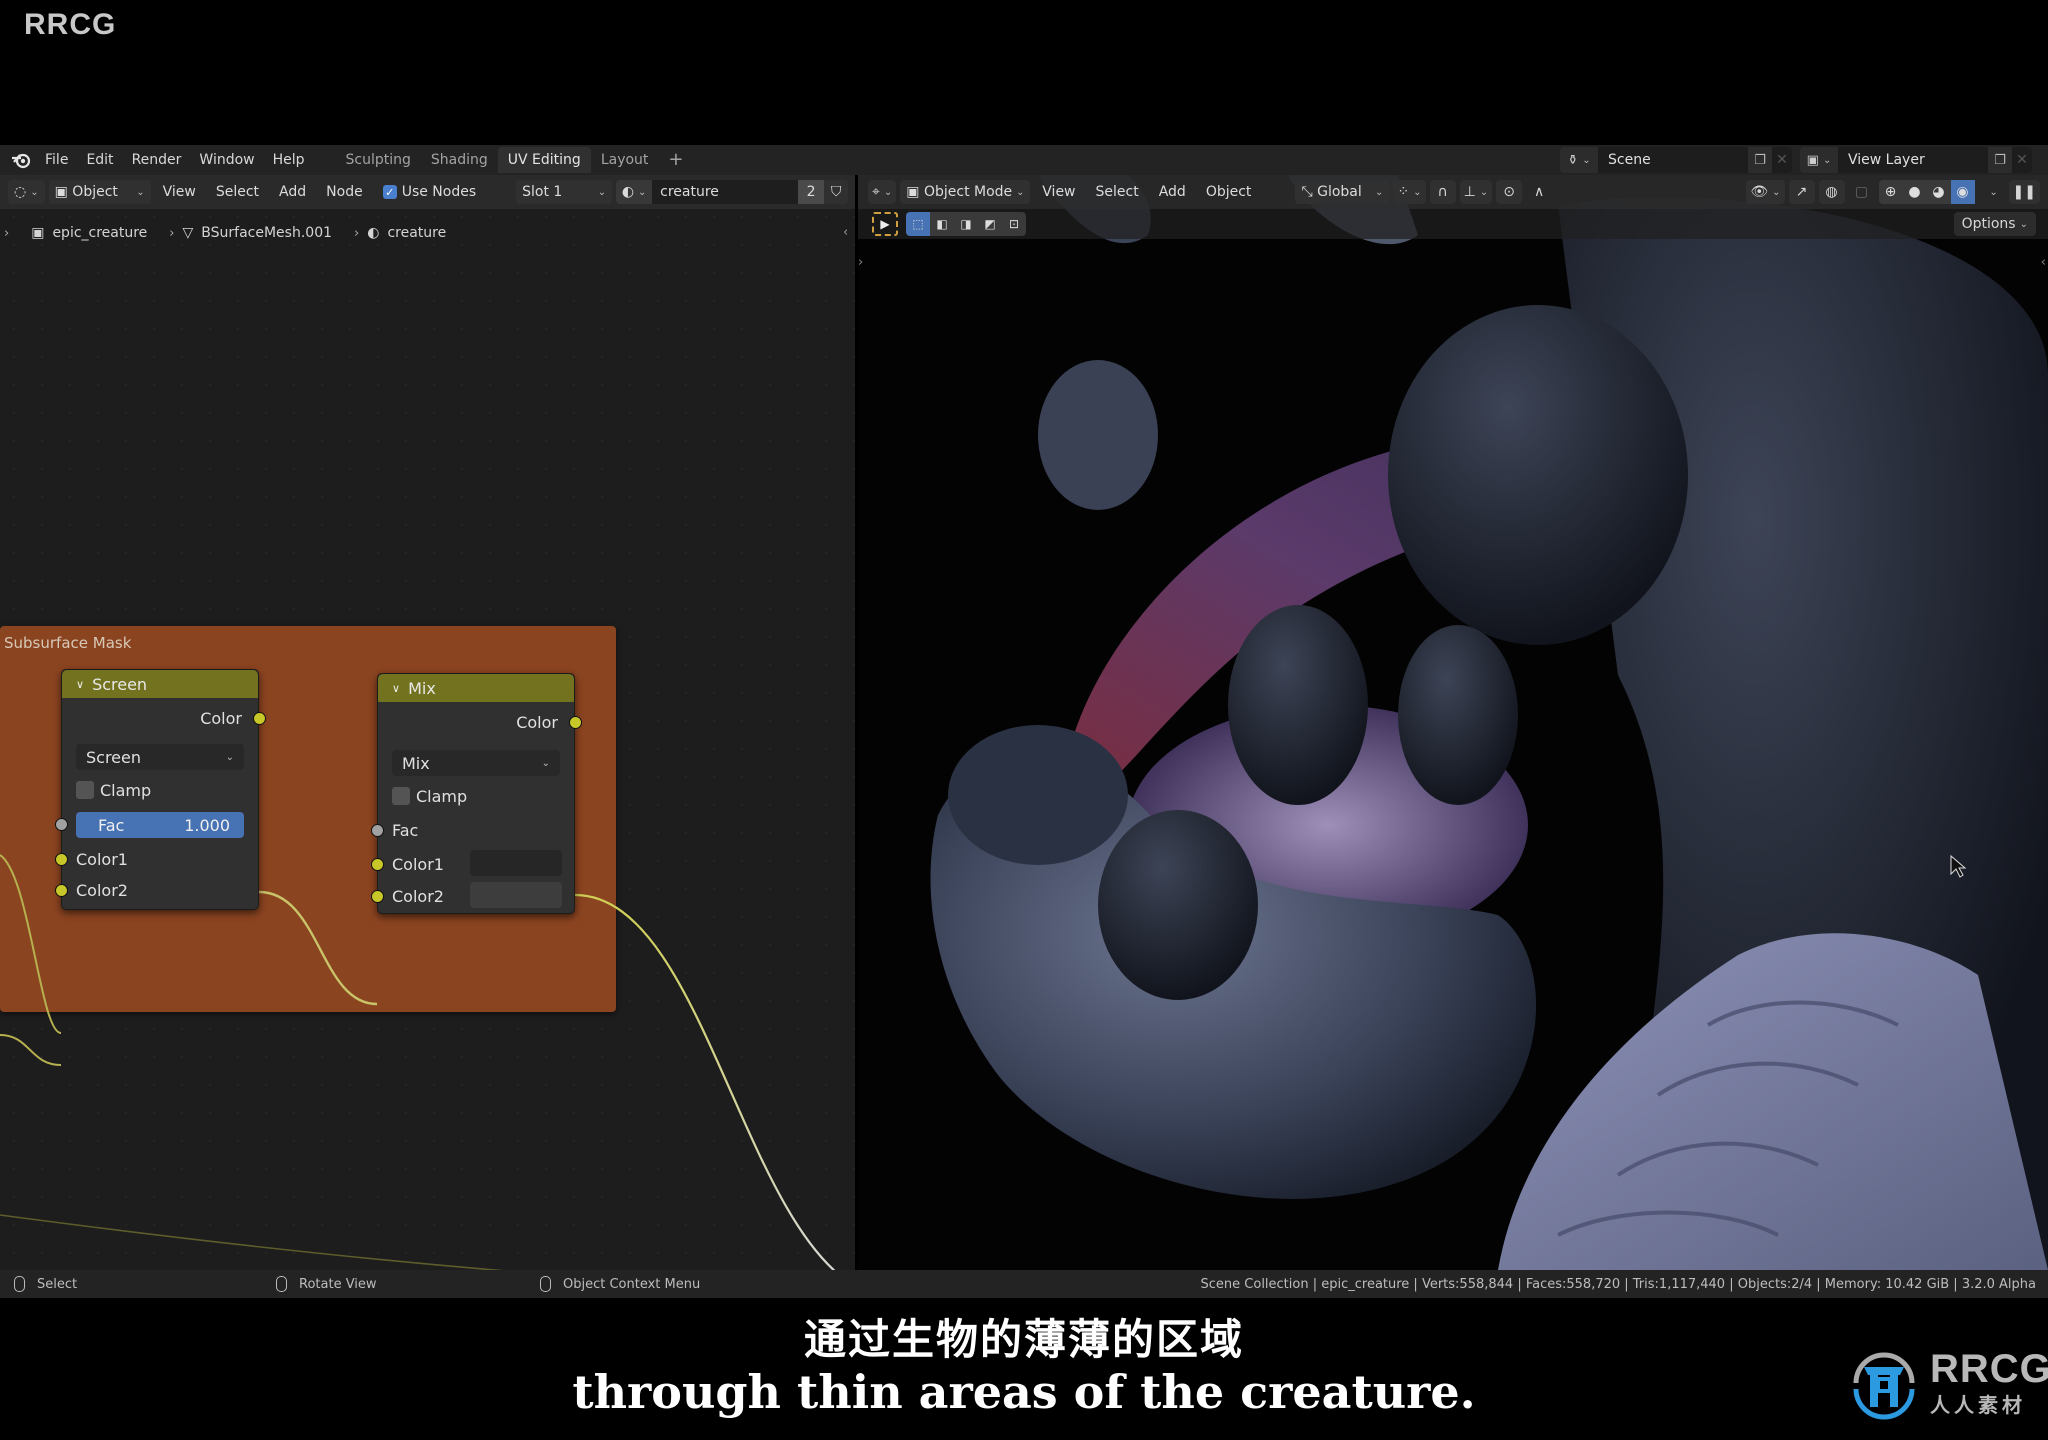 This screenshot has width=2048, height=1440. What do you see at coordinates (966, 224) in the screenshot?
I see `select-subtract-button: ◨` at bounding box center [966, 224].